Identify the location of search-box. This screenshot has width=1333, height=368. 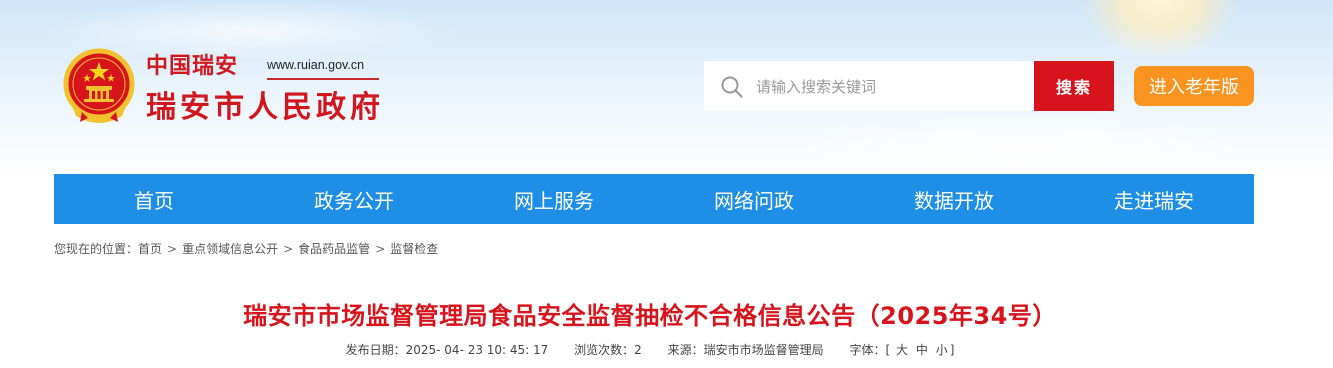
(869, 87).